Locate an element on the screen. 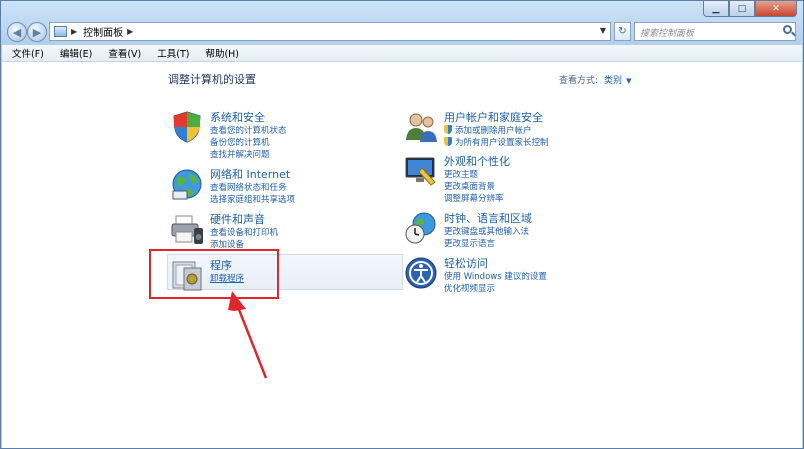 This screenshot has width=804, height=449. minimize-icon: ▁ is located at coordinates (716, 8).